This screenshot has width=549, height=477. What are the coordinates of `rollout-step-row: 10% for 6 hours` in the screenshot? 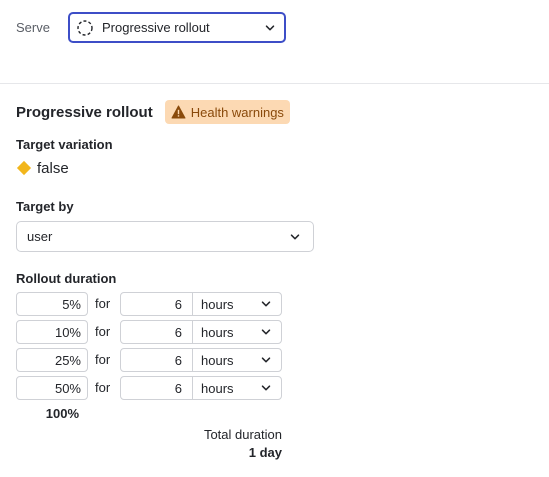 It's located at (151, 332).